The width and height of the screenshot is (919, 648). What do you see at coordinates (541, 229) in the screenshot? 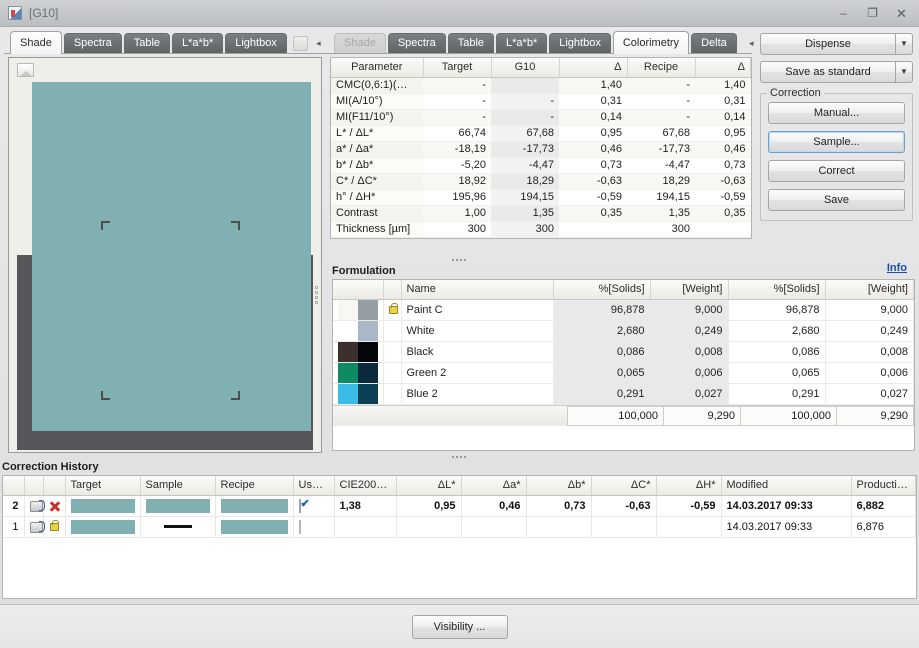
I see `colorimetry-row: Thickness [µm] 300 300 300` at bounding box center [541, 229].